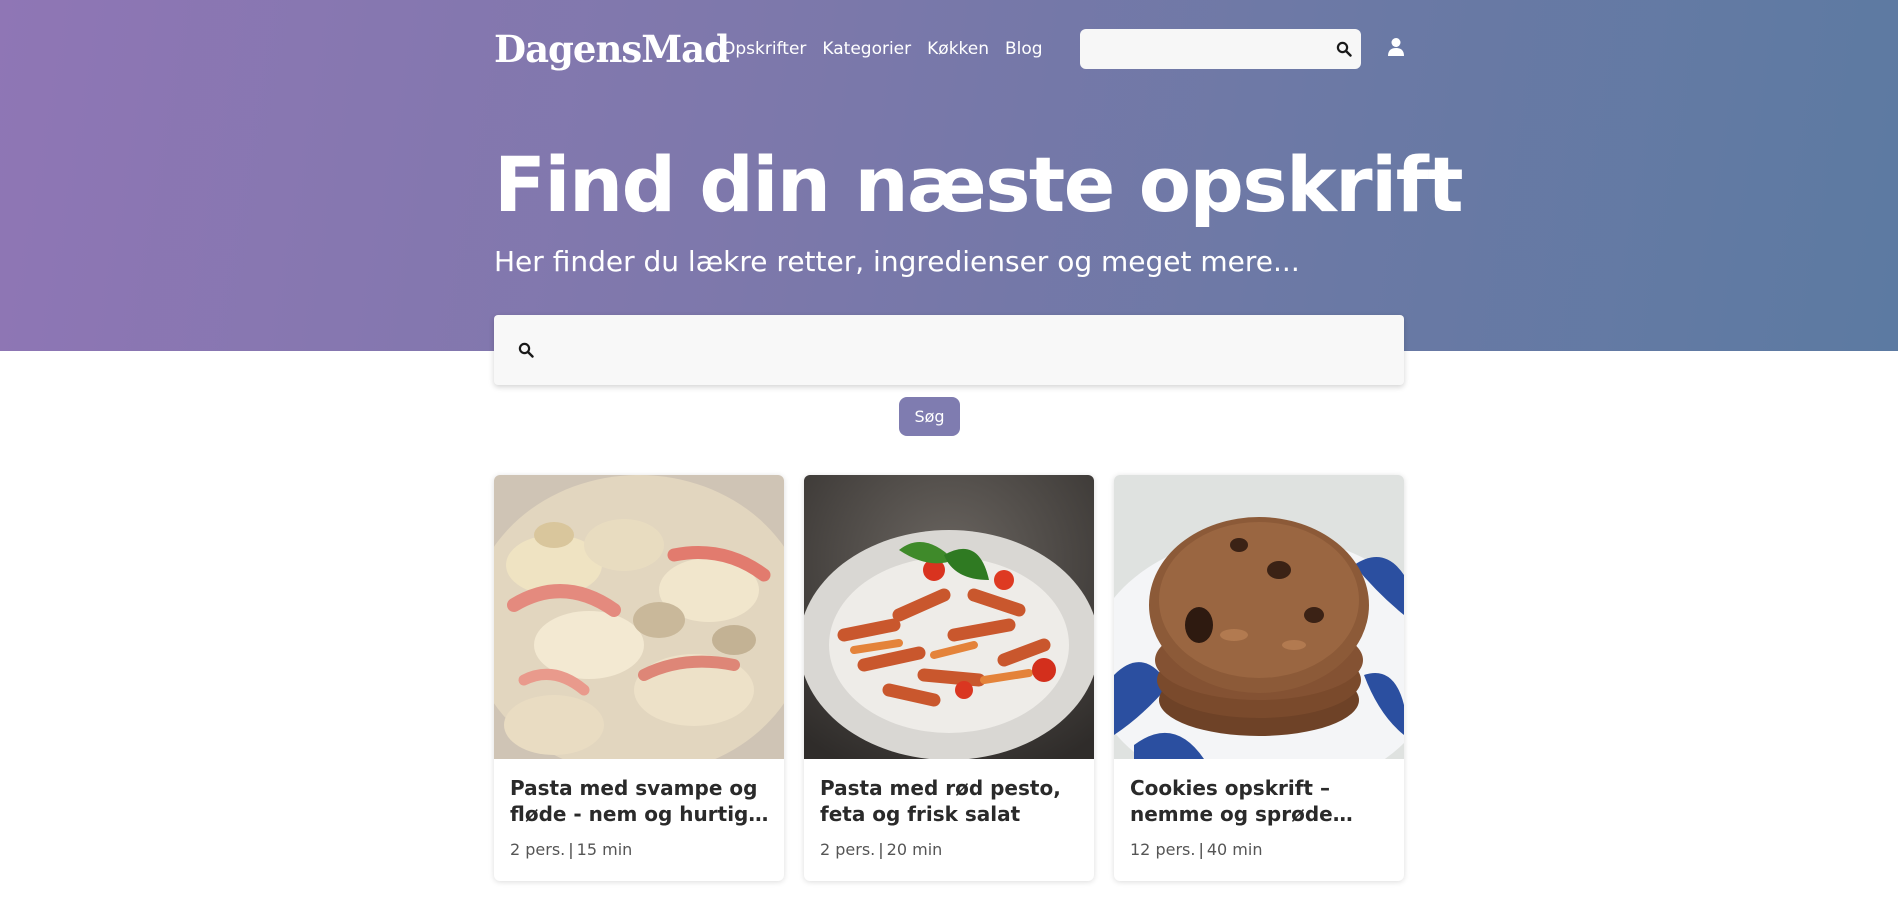  I want to click on hero-title: Find din næste opskrift, so click(979, 184).